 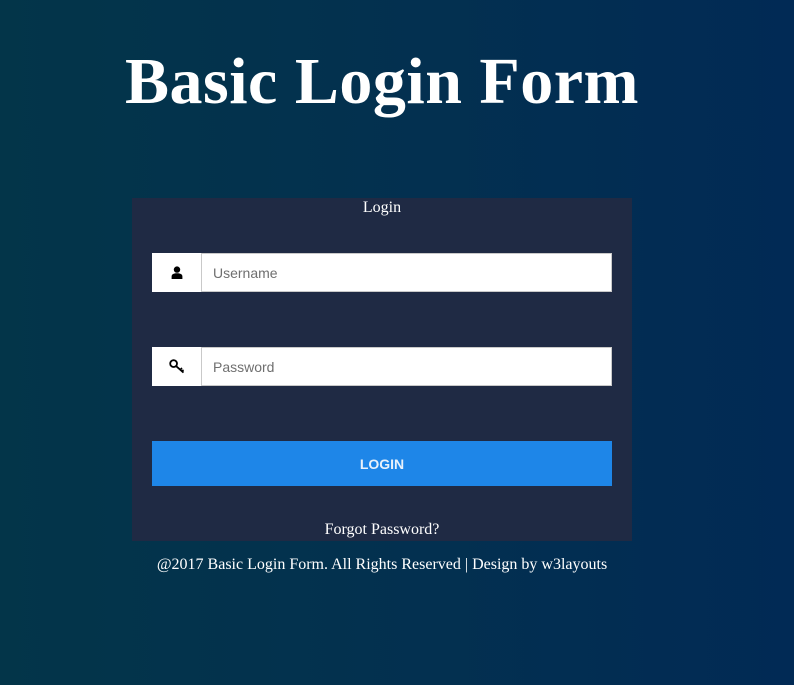 What do you see at coordinates (177, 366) in the screenshot?
I see `key-icon` at bounding box center [177, 366].